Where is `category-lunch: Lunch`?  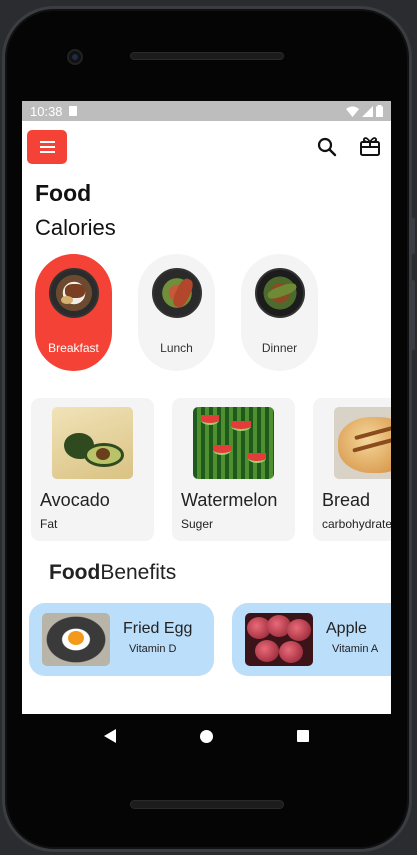
category-lunch: Lunch is located at coordinates (176, 312).